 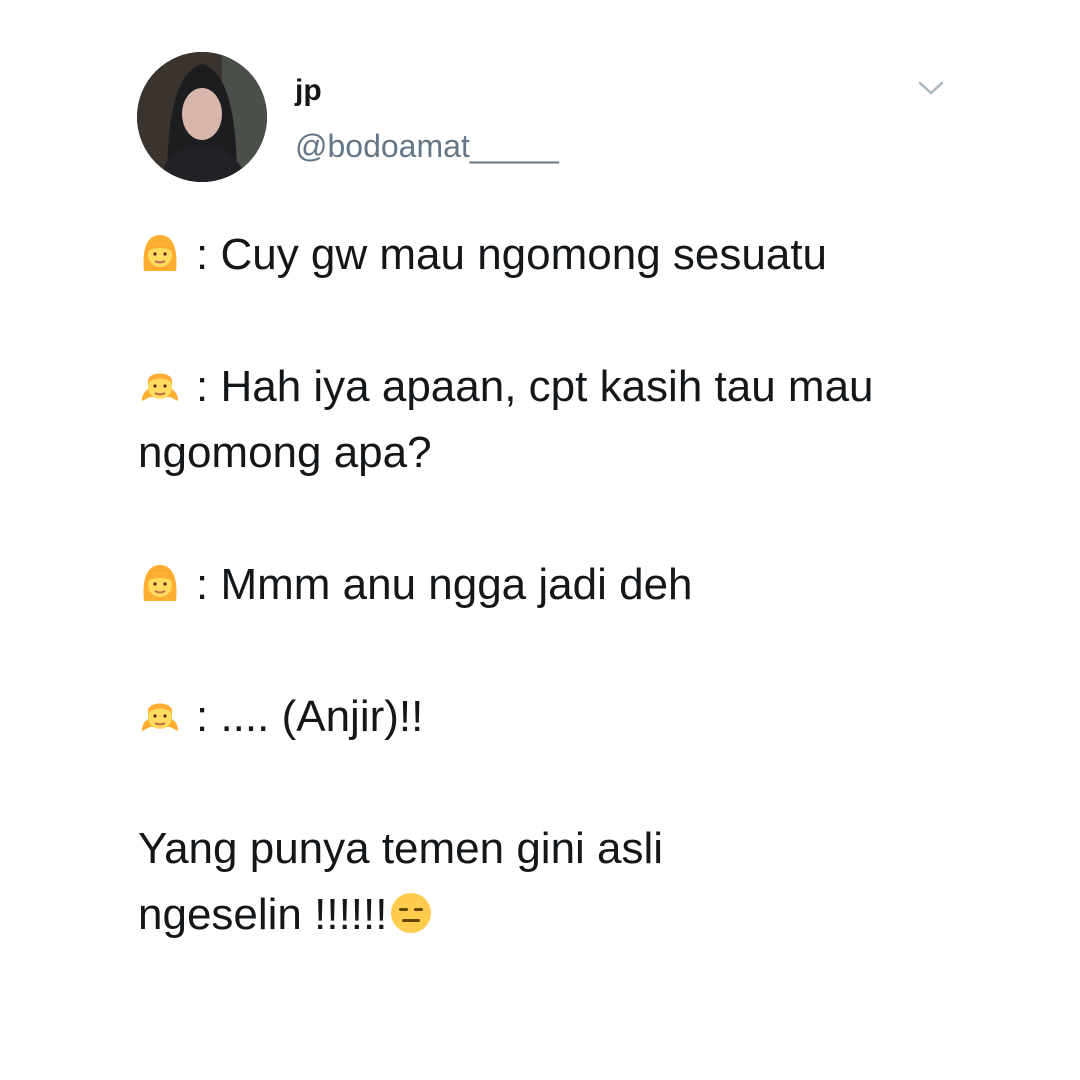 What do you see at coordinates (512, 254) in the screenshot?
I see `dialogue-text: : Cuy gw mau ngomong sesuatu` at bounding box center [512, 254].